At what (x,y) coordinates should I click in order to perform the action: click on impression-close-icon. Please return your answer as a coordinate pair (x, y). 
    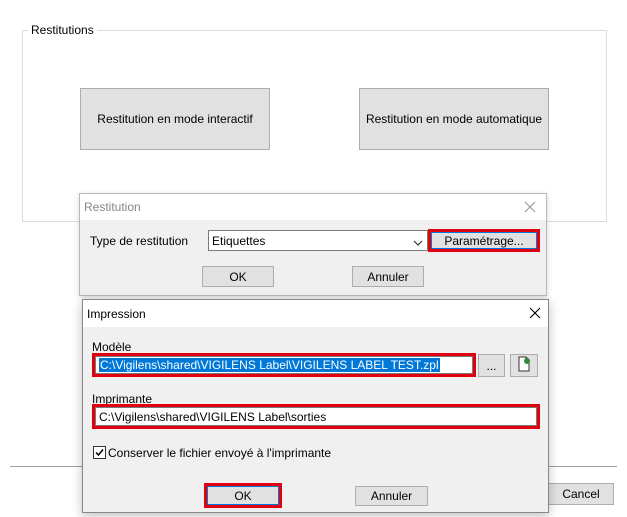
    Looking at the image, I should click on (535, 313).